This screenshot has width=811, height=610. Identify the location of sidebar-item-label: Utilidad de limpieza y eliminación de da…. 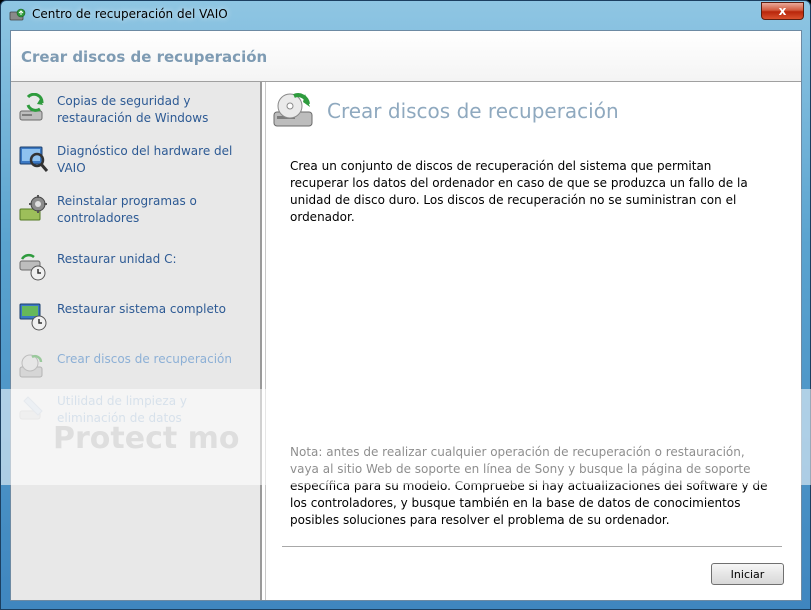
(122, 409).